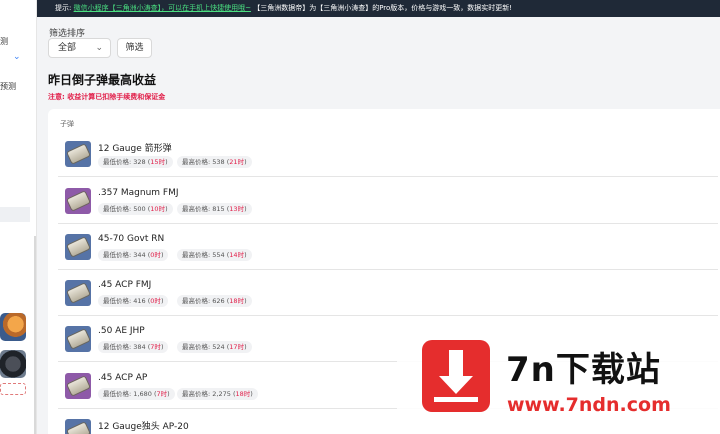 The image size is (720, 434). Describe the element at coordinates (456, 376) in the screenshot. I see `download-arrow-icon` at that location.